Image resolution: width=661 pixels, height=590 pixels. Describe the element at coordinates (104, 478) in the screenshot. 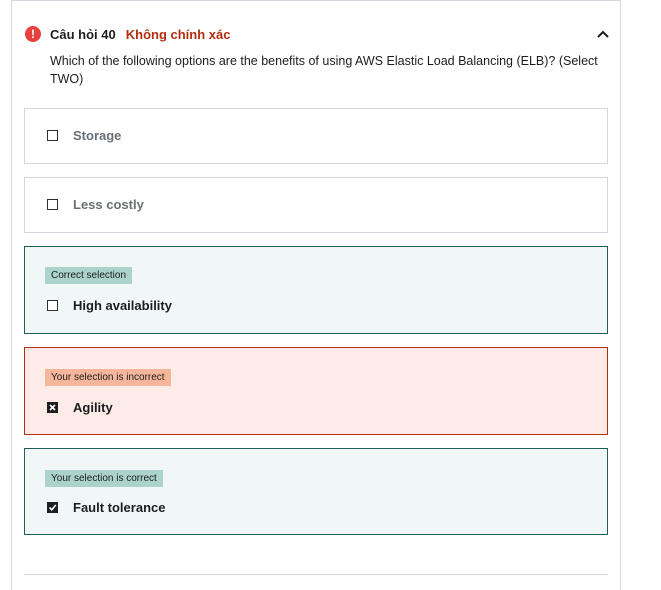

I see `selection-badge: Your selection is correct` at that location.